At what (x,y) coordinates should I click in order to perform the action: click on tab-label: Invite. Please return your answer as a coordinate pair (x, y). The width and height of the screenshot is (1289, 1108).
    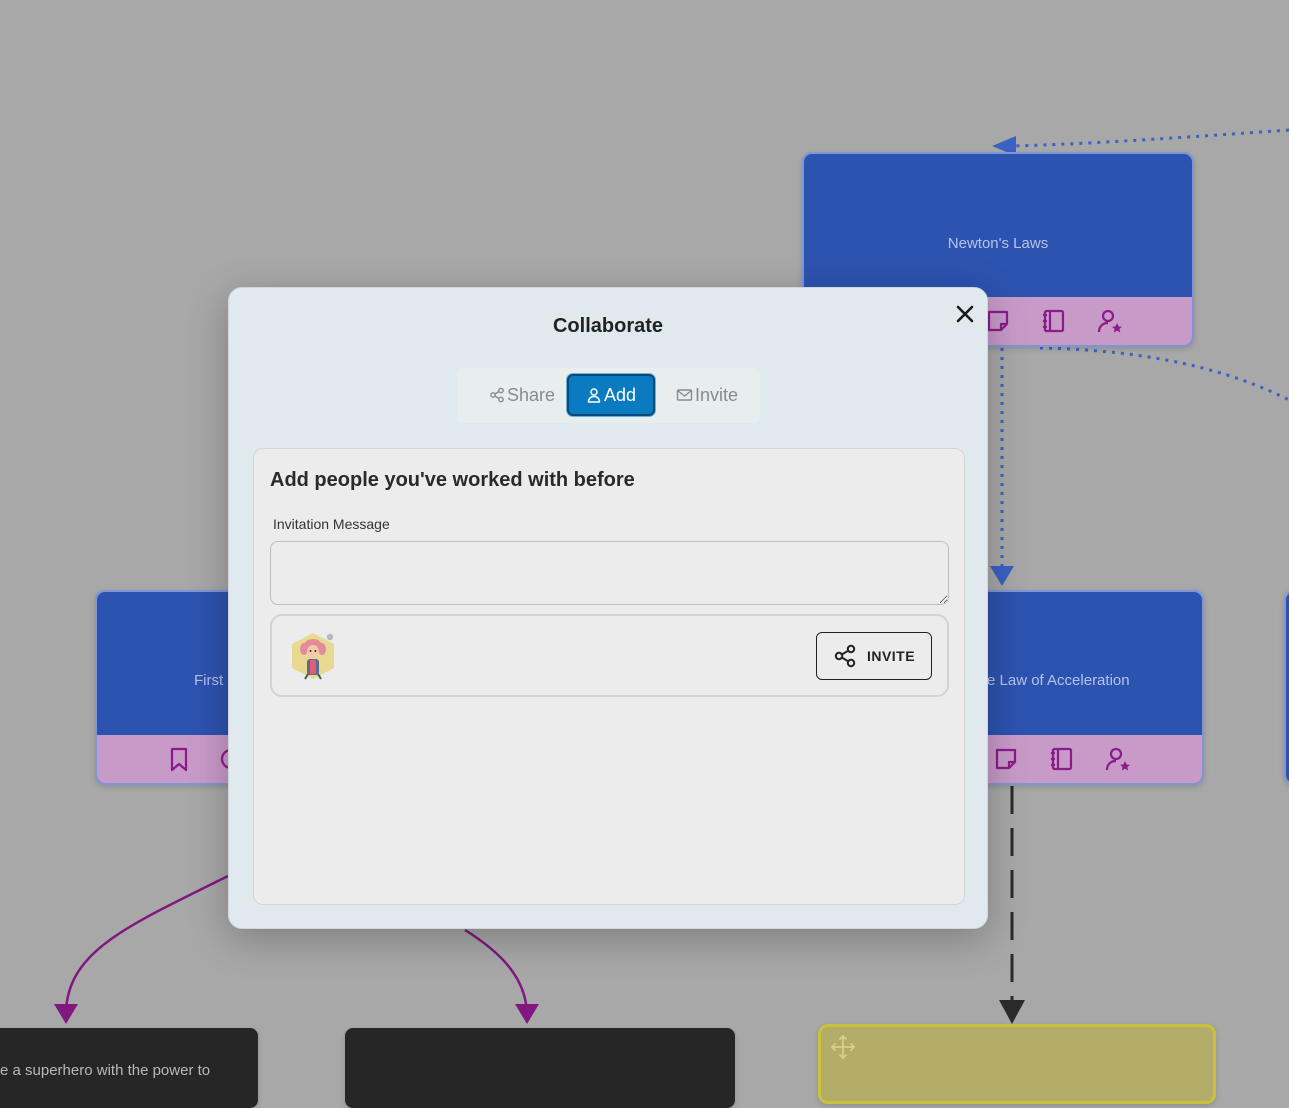
    Looking at the image, I should click on (716, 394).